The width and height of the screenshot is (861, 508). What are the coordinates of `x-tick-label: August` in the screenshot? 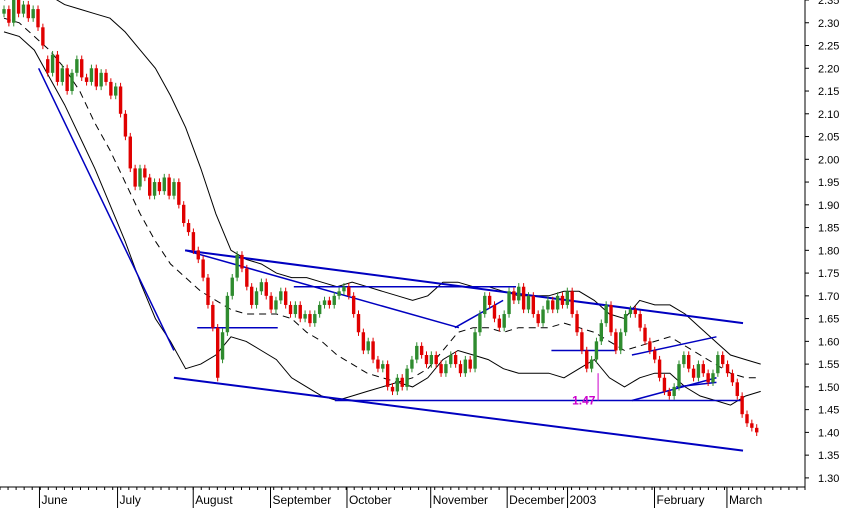 It's located at (214, 500).